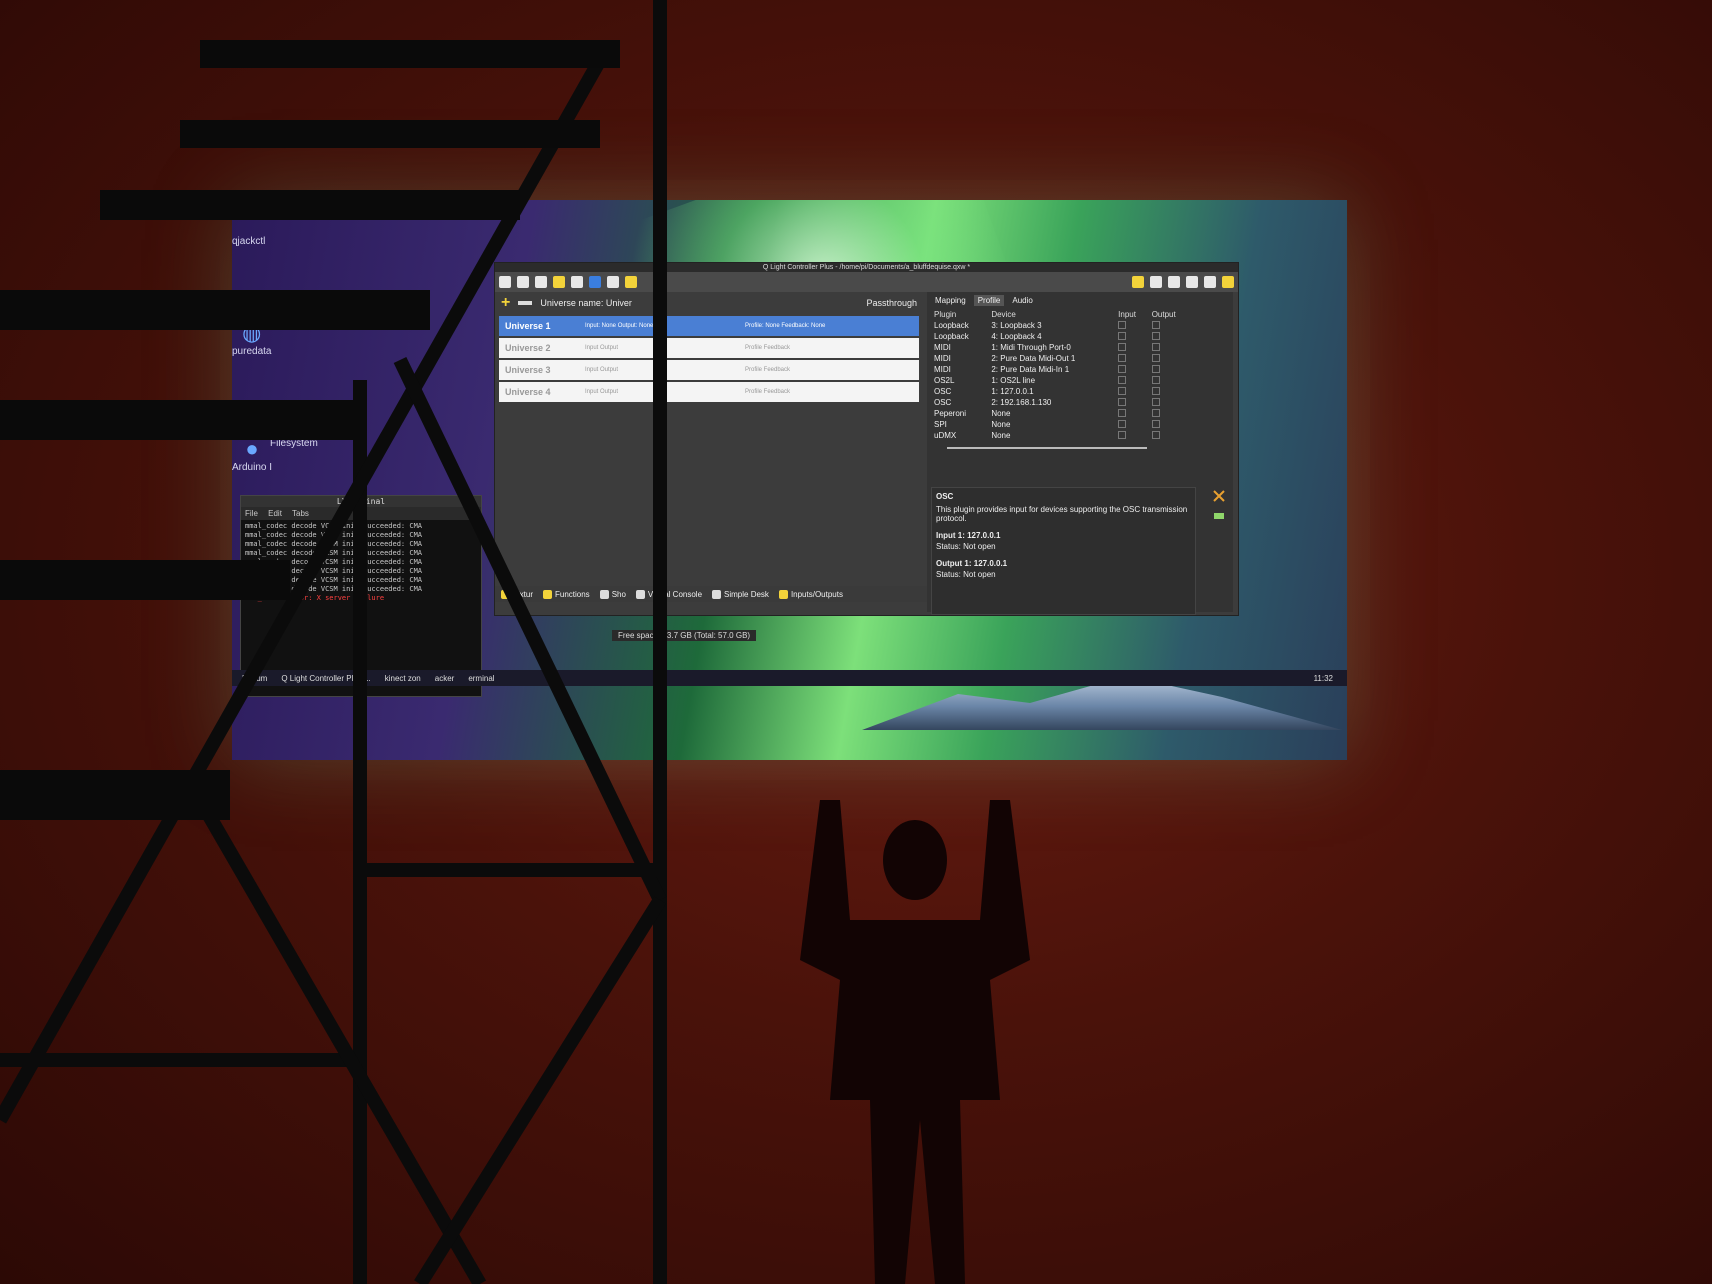  Describe the element at coordinates (1219, 496) in the screenshot. I see `configure-plugin-icon` at that location.